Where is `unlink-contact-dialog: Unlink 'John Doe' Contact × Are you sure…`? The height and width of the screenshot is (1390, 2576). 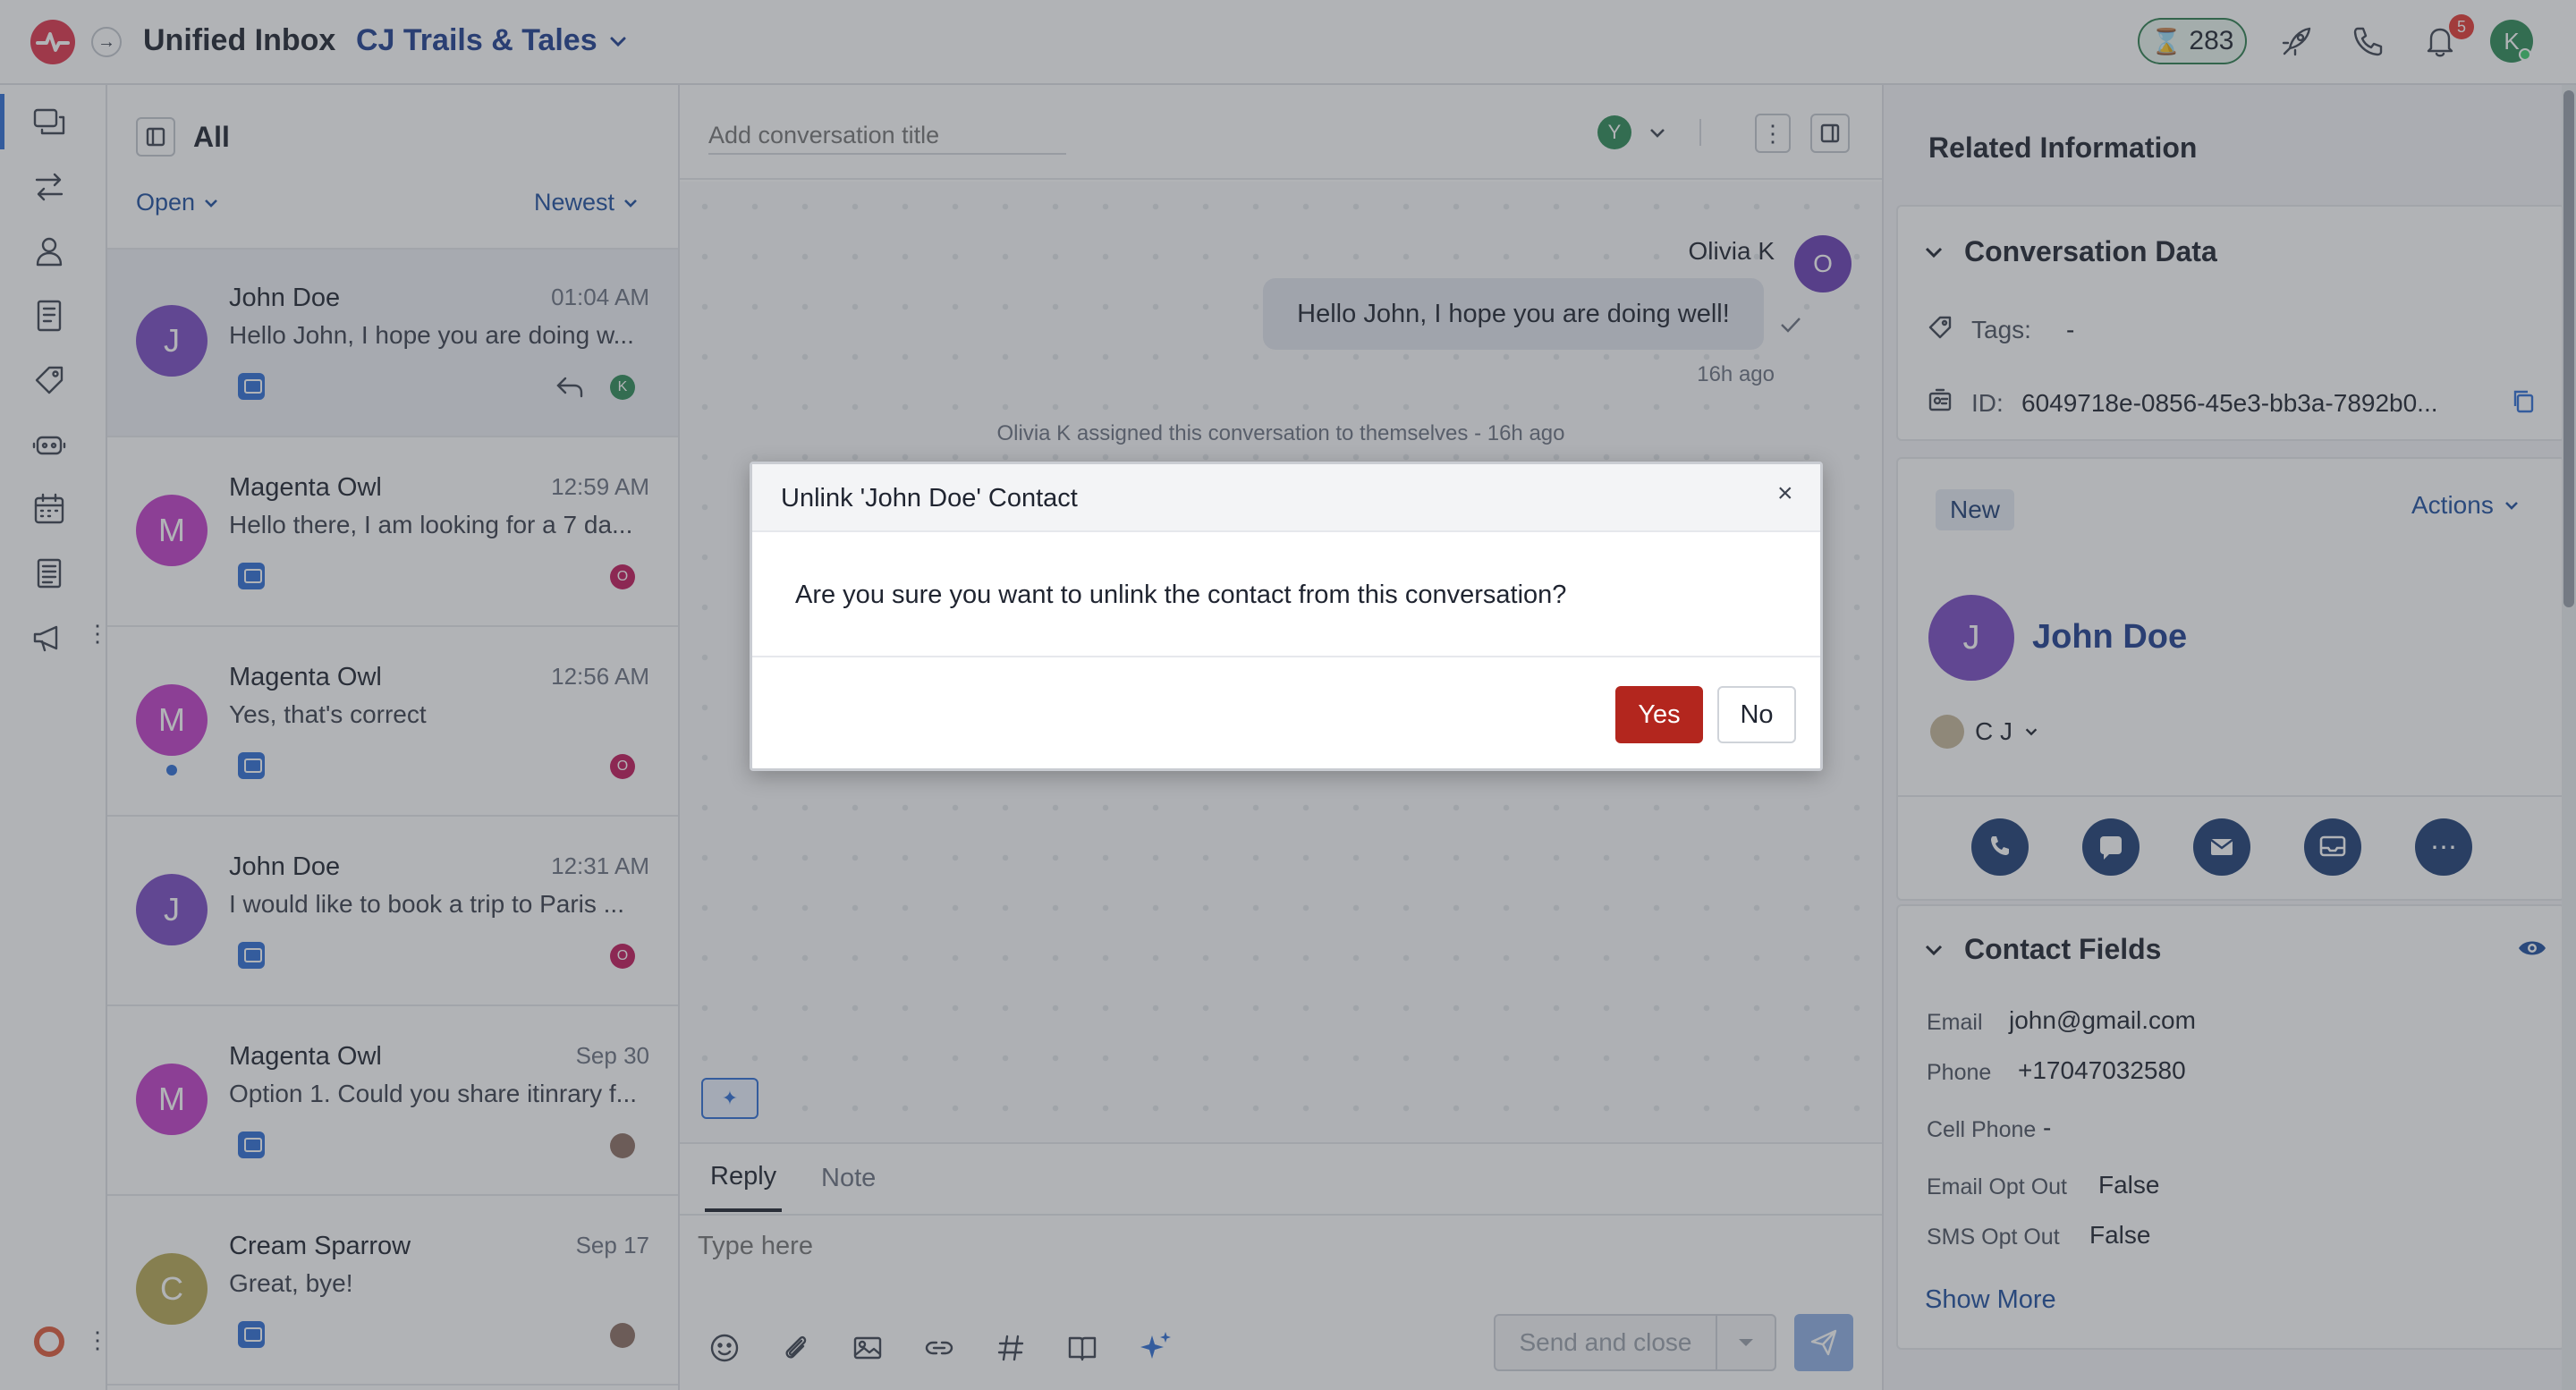 unlink-contact-dialog: Unlink 'John Doe' Contact × Are you sure… is located at coordinates (1286, 616).